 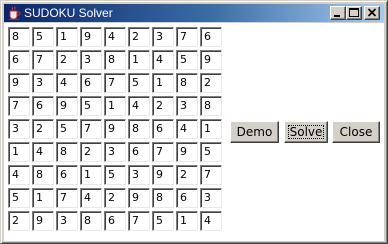 I want to click on maximize-button, so click(x=354, y=13).